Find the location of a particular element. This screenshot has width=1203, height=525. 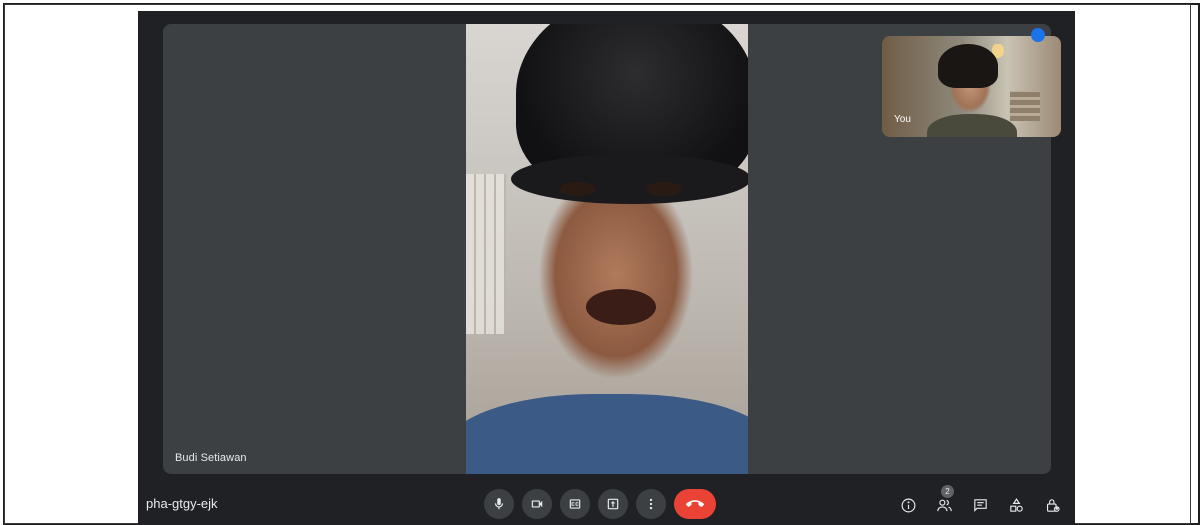

videocam-icon is located at coordinates (537, 504).